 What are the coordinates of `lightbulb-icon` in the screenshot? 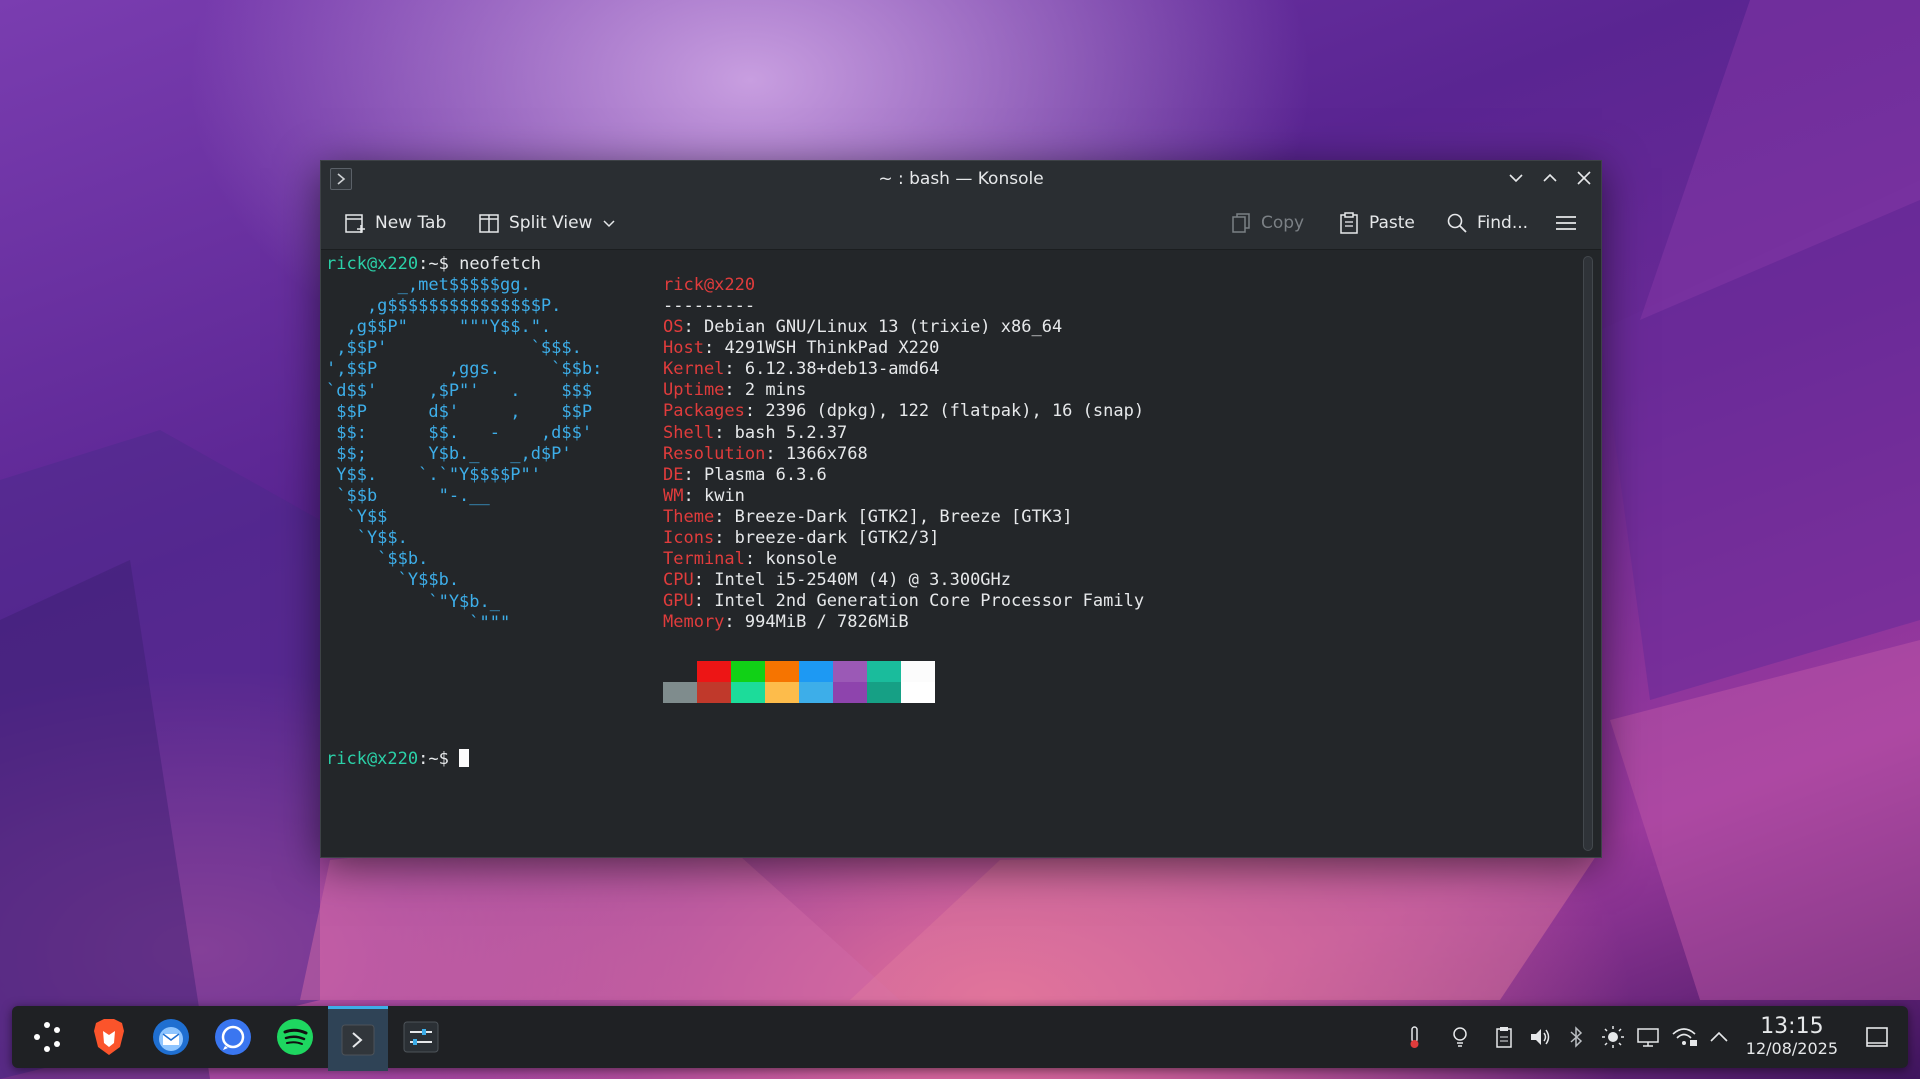 It's located at (1460, 1037).